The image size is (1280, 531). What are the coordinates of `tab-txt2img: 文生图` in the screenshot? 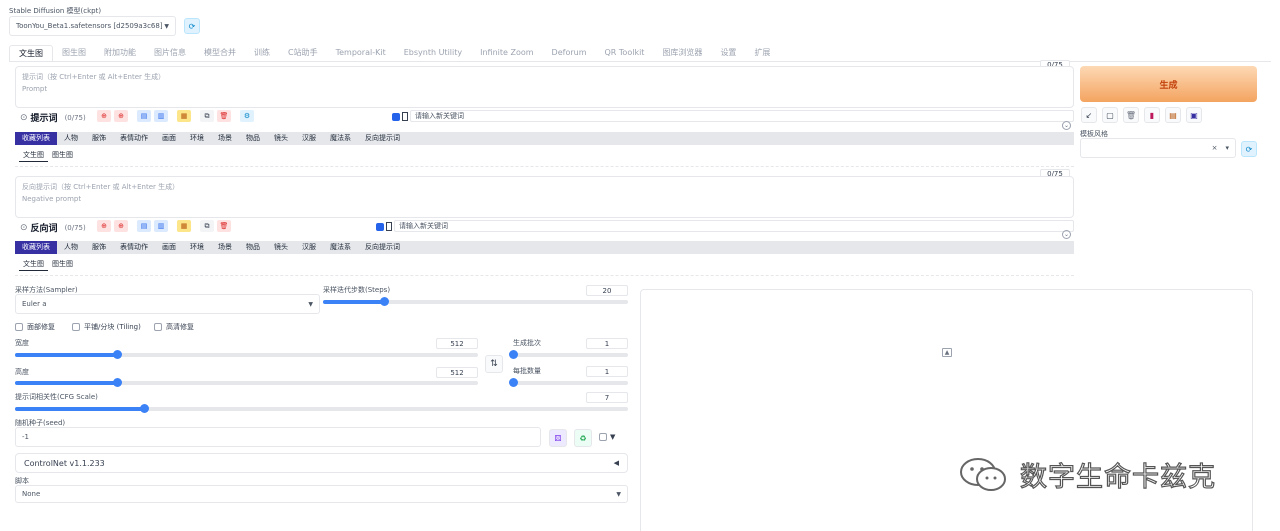 It's located at (31, 53).